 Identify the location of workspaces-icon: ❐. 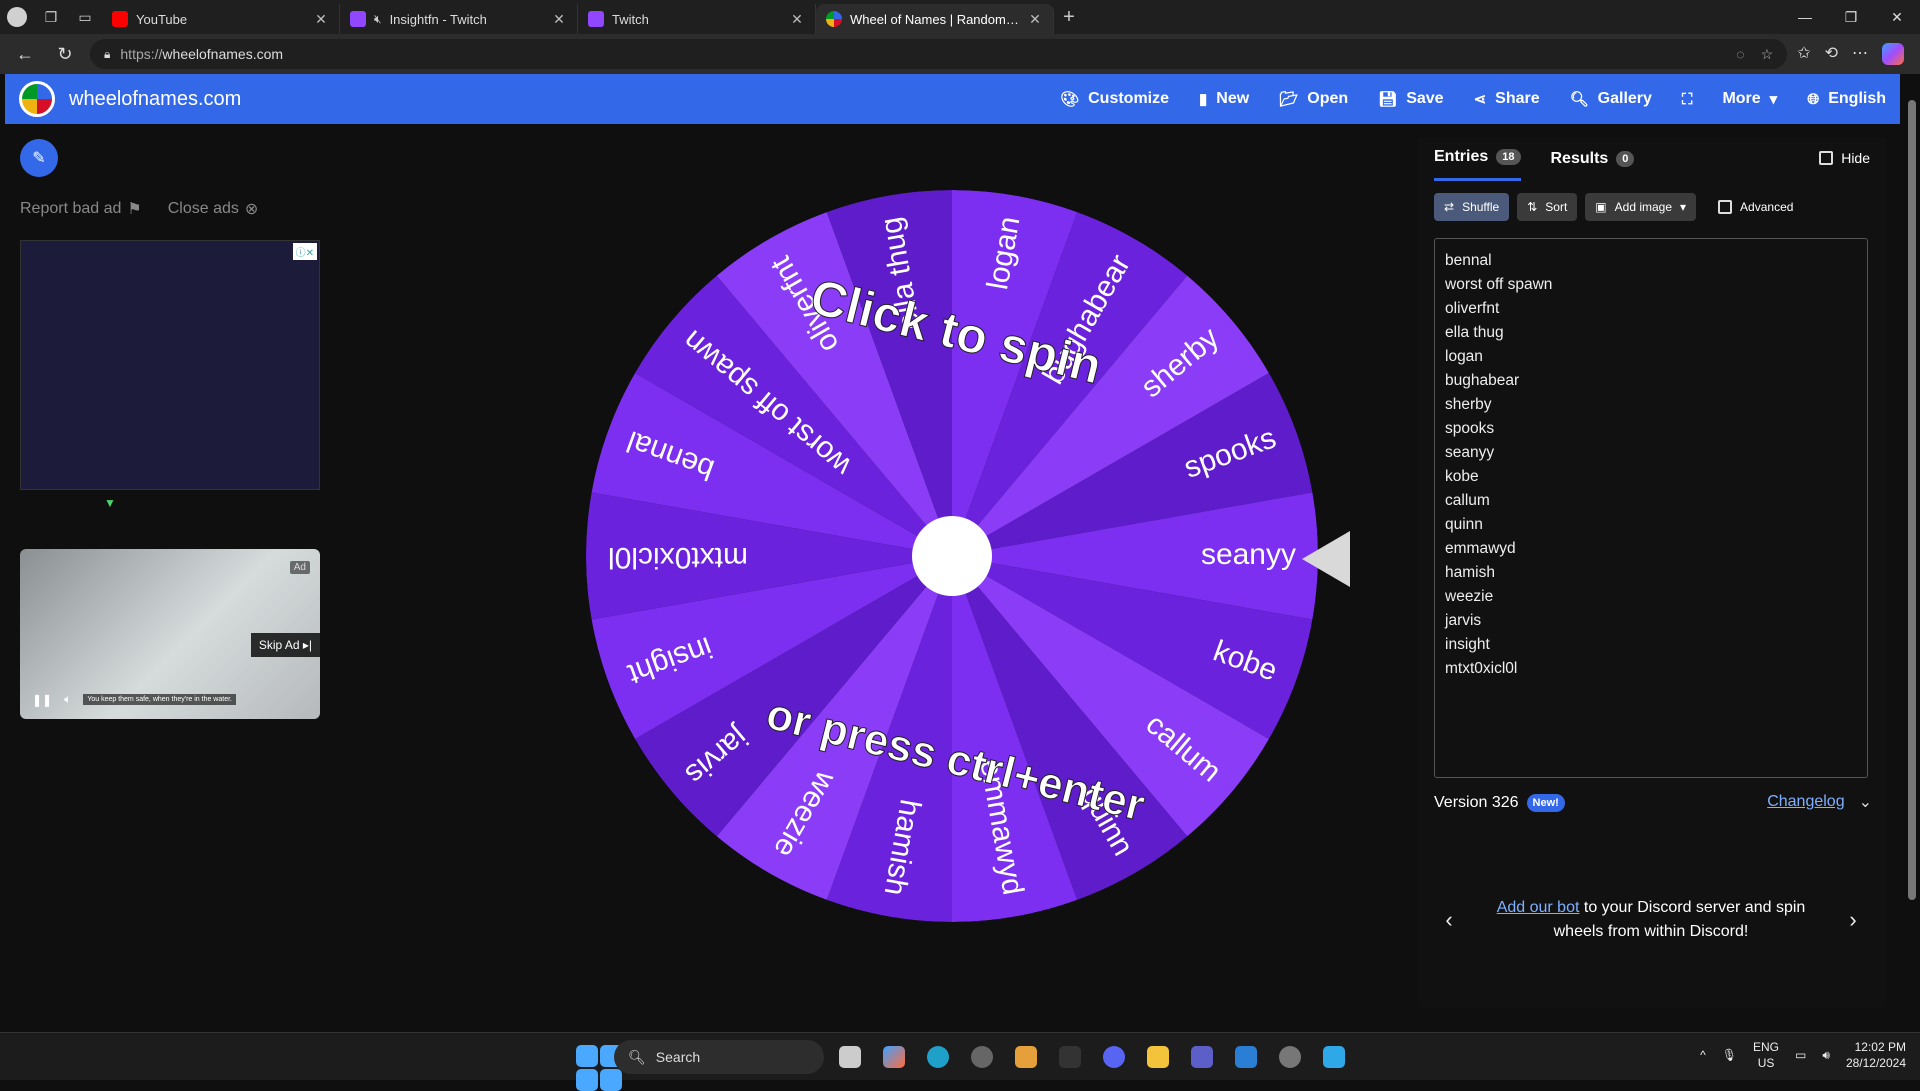
(51, 17).